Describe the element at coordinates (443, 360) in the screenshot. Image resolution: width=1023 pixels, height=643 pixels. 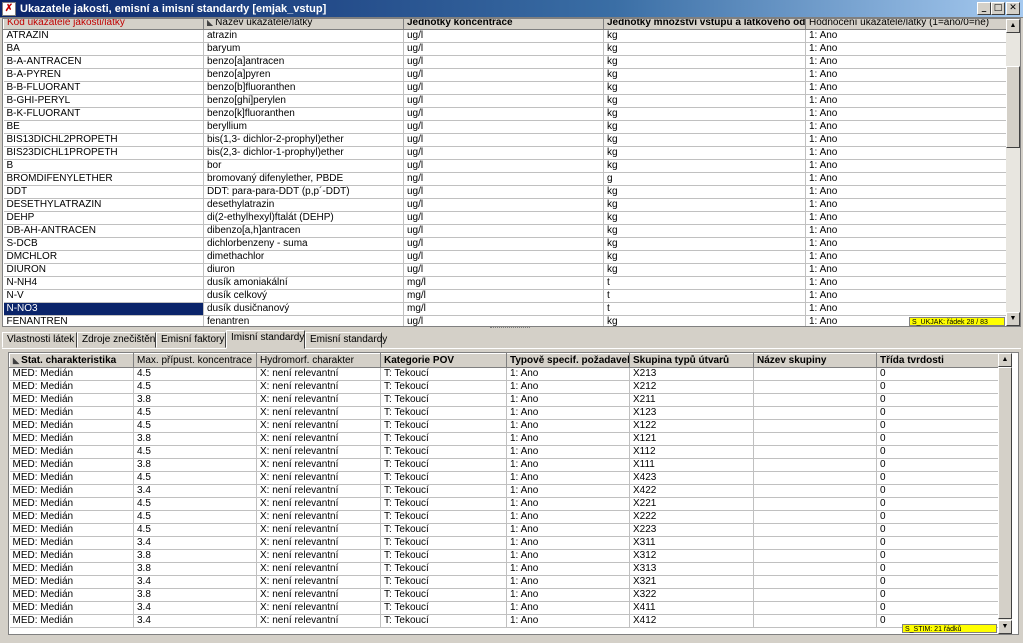
I see `column-header: Kategorie POV` at that location.